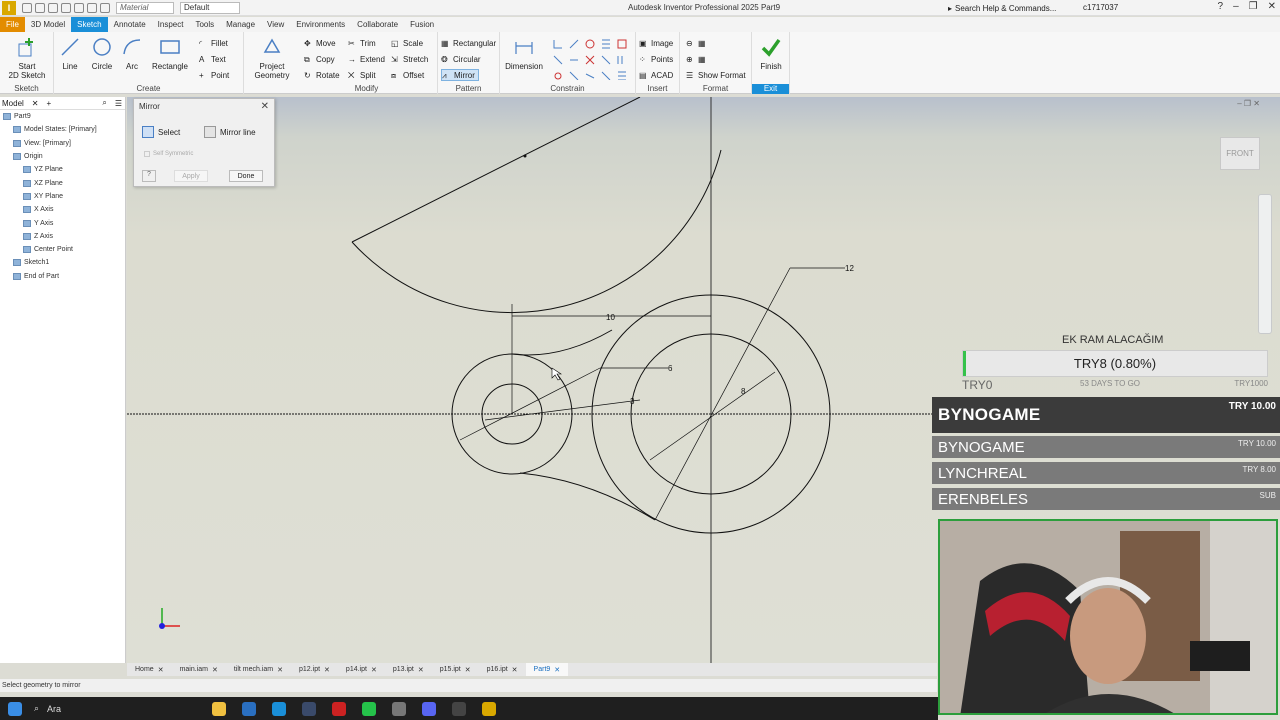  Describe the element at coordinates (314, 669) in the screenshot. I see `doc-tab: p12.ipt ✕` at that location.